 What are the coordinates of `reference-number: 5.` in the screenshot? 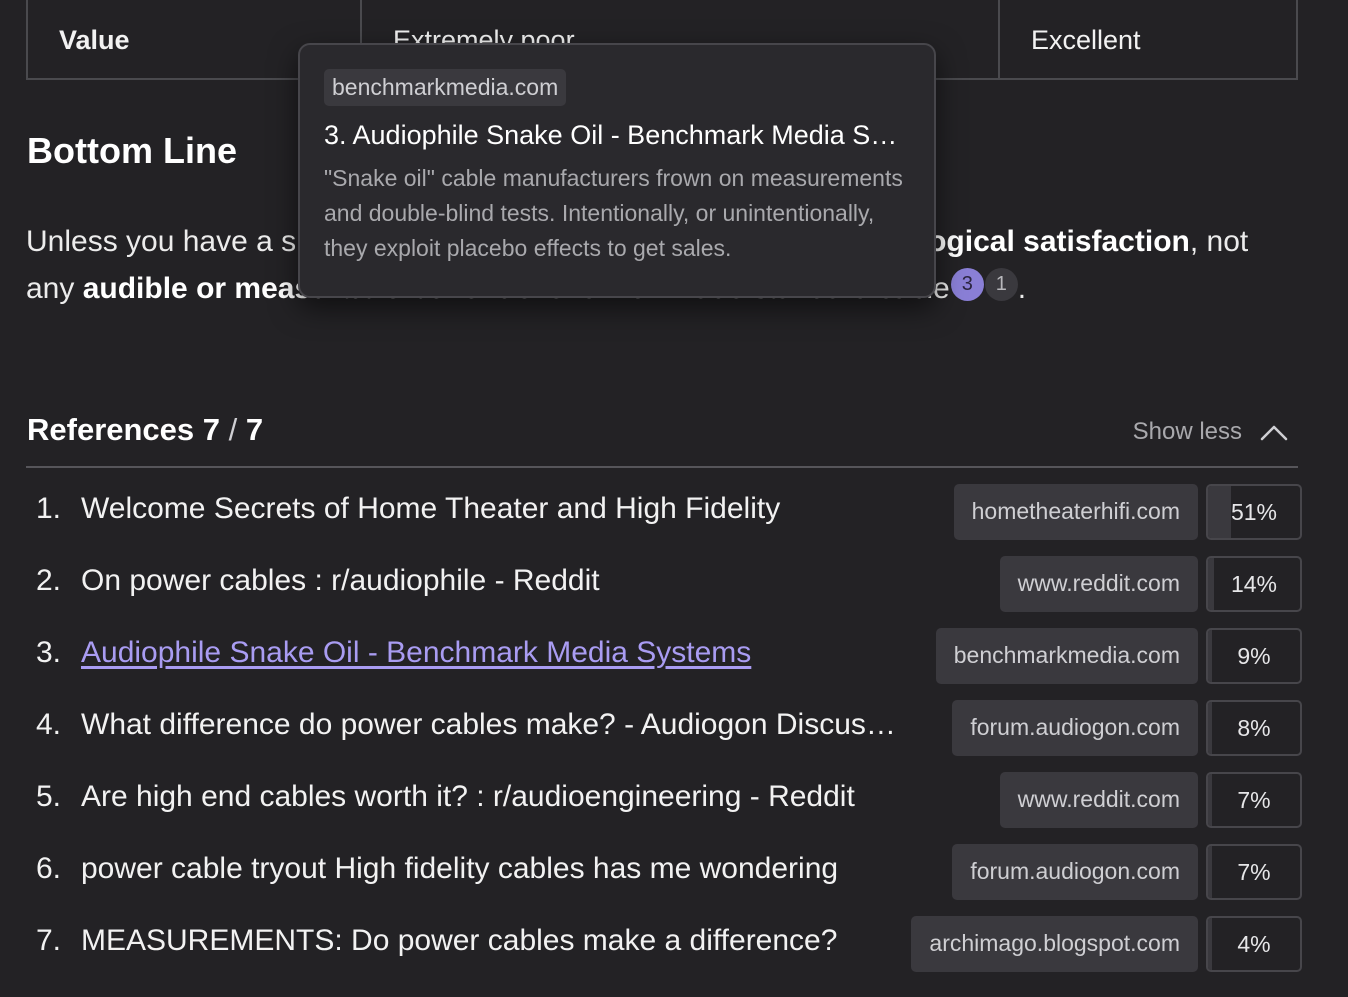 It's located at (49, 796).